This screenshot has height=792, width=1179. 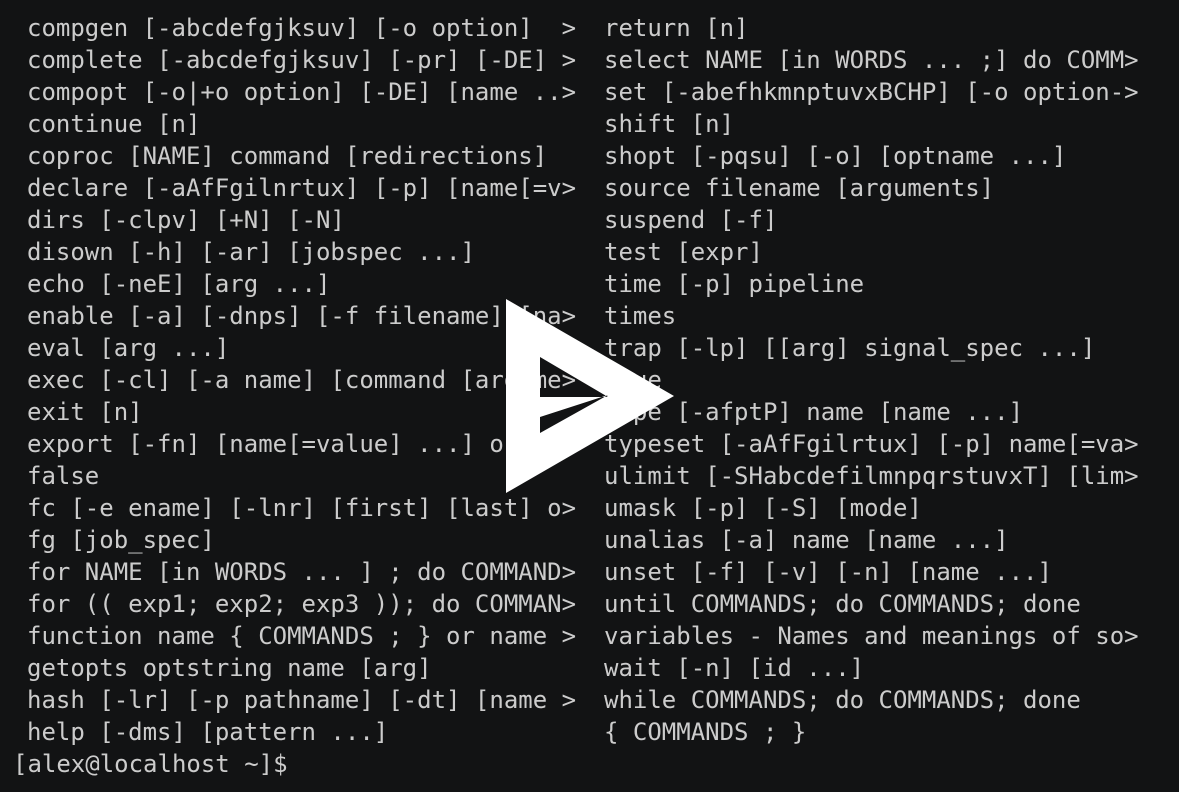 I want to click on help-entry: test [expr], so click(x=683, y=252).